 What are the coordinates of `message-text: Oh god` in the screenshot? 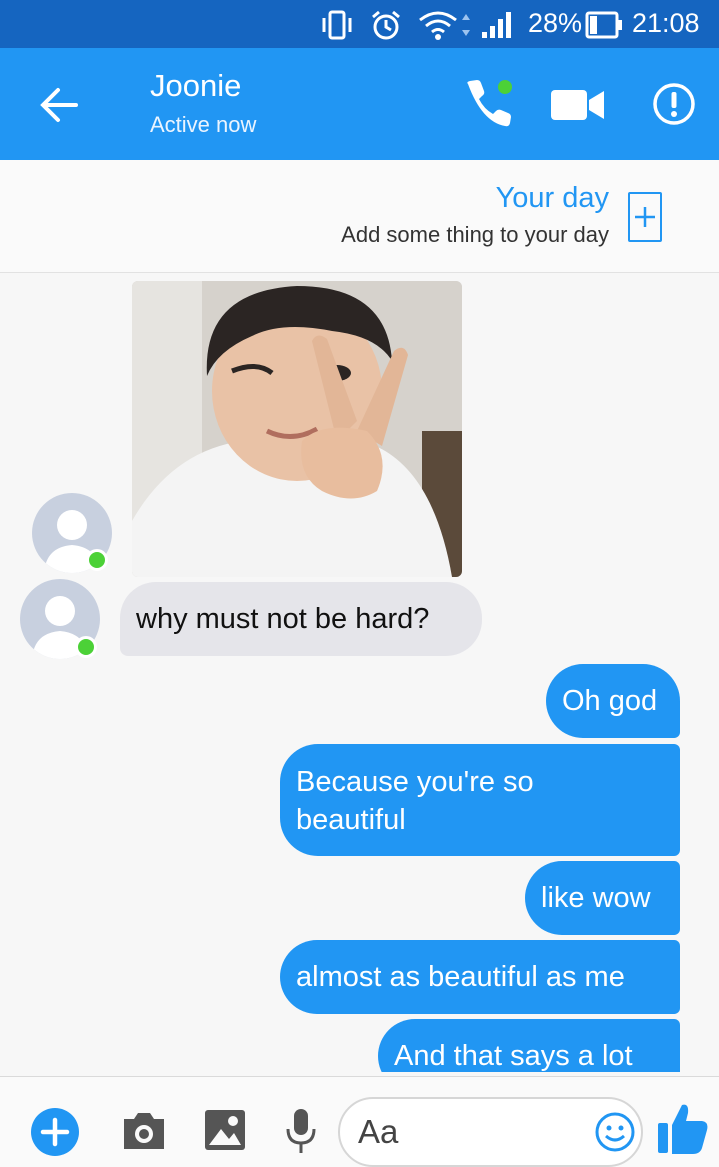 It's located at (610, 701).